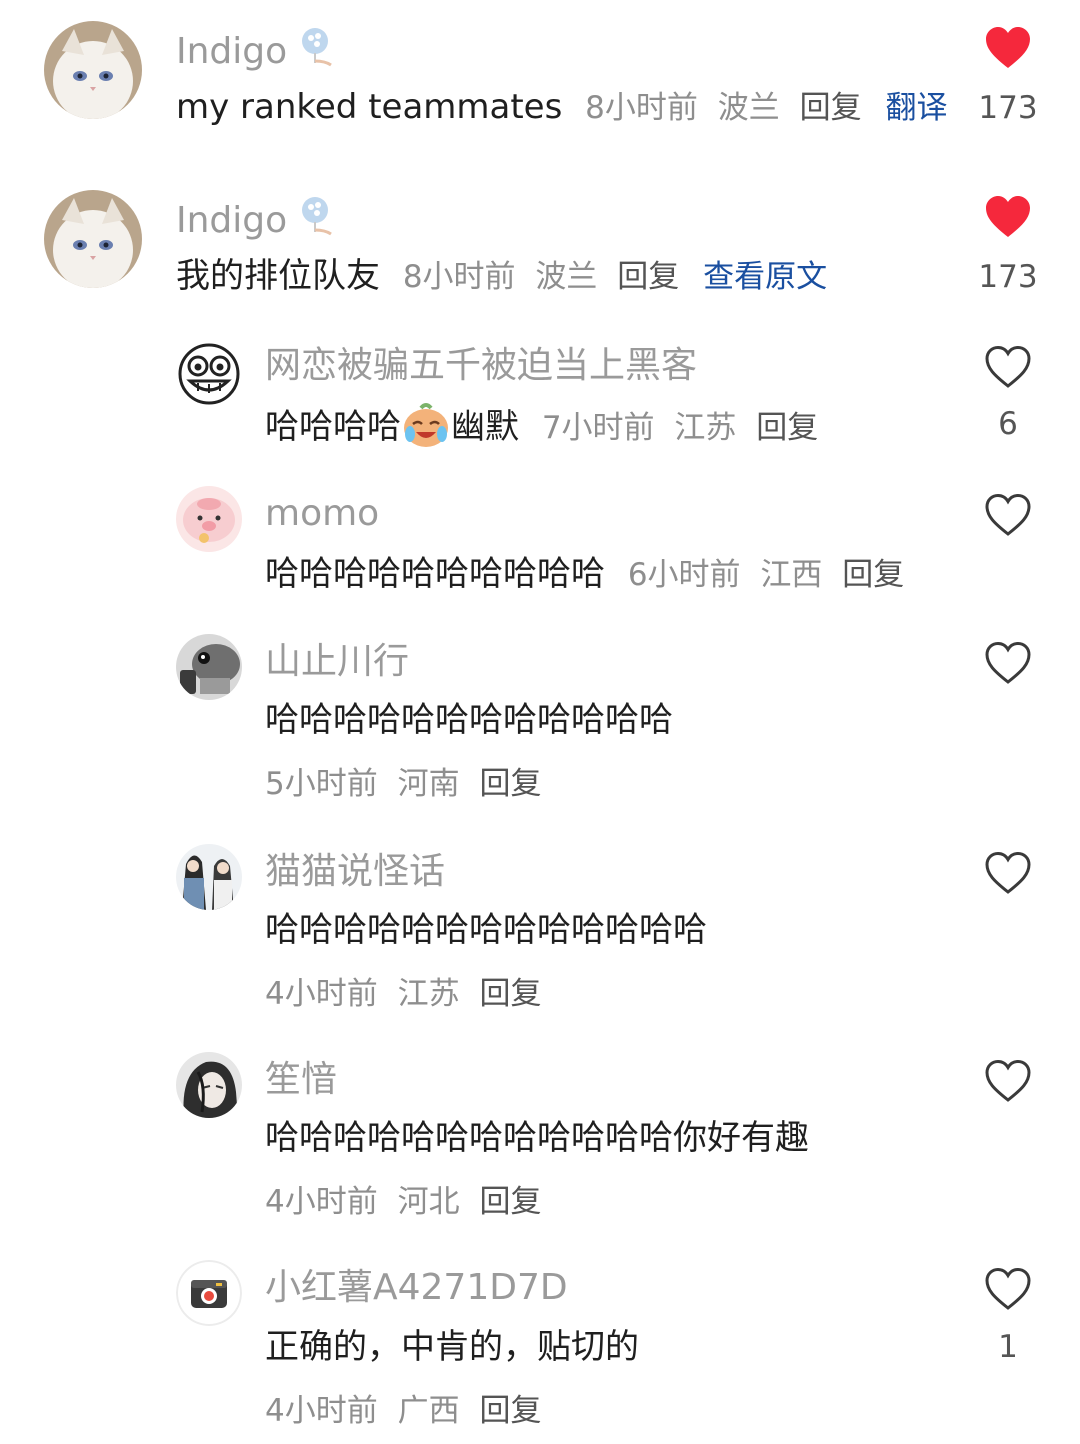 The width and height of the screenshot is (1080, 1444). What do you see at coordinates (301, 1080) in the screenshot?
I see `reply-username: 笙愔` at bounding box center [301, 1080].